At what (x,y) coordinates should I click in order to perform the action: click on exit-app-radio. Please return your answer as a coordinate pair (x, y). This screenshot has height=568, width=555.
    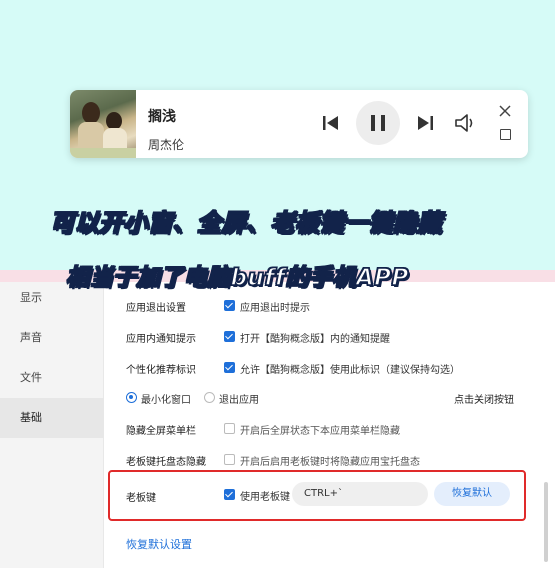
    Looking at the image, I should click on (209, 397).